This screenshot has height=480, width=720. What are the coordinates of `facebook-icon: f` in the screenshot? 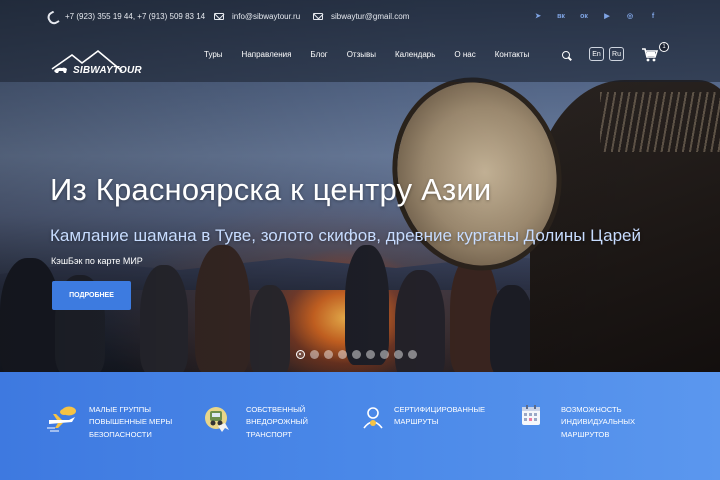 It's located at (653, 16).